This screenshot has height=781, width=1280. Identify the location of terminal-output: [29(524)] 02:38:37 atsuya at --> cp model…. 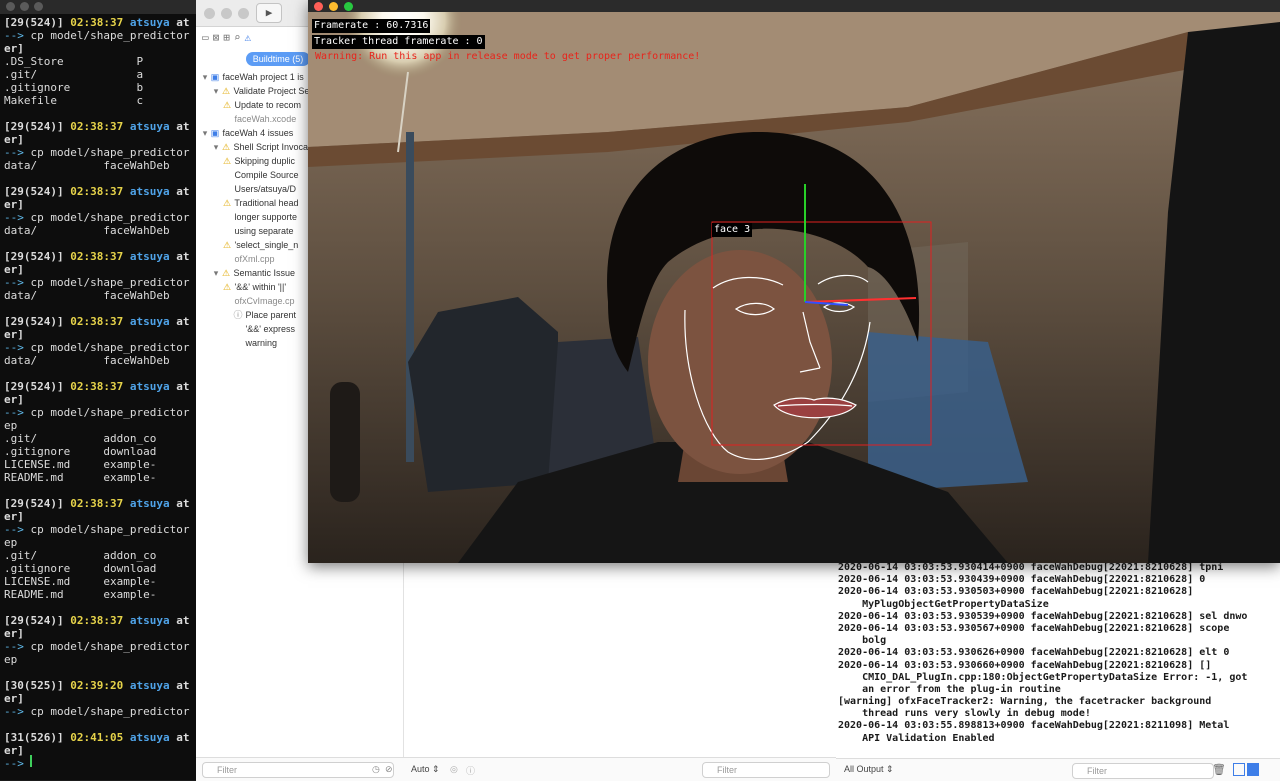
(102, 393).